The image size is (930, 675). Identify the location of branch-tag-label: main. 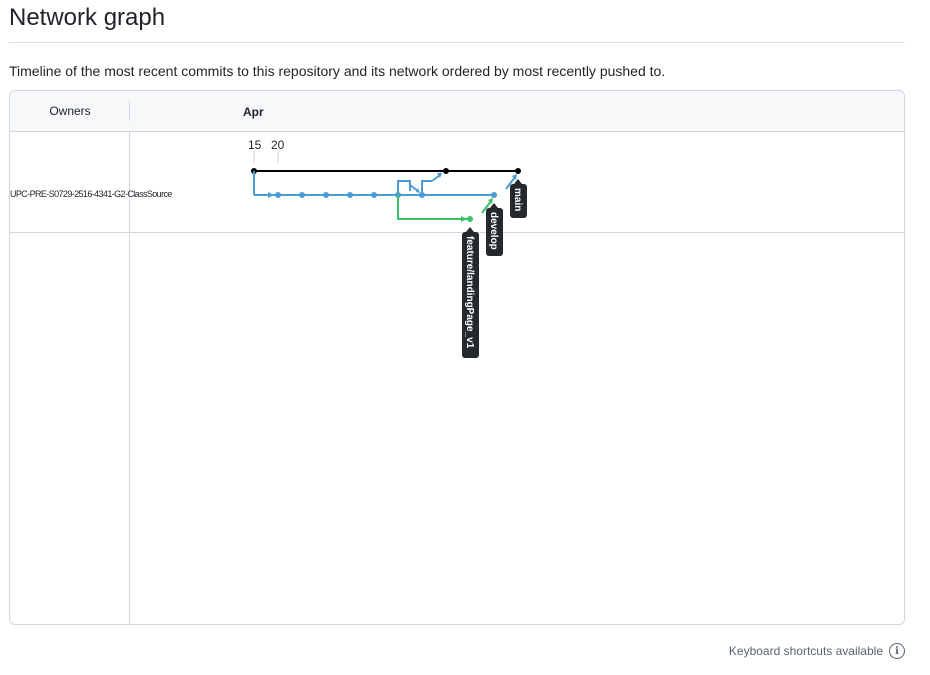
(517, 199).